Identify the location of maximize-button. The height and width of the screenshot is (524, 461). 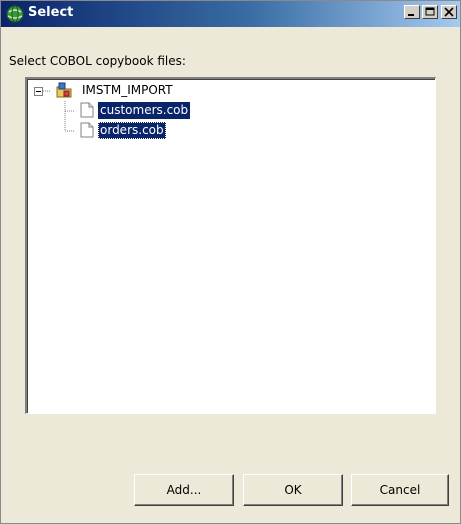
(430, 12).